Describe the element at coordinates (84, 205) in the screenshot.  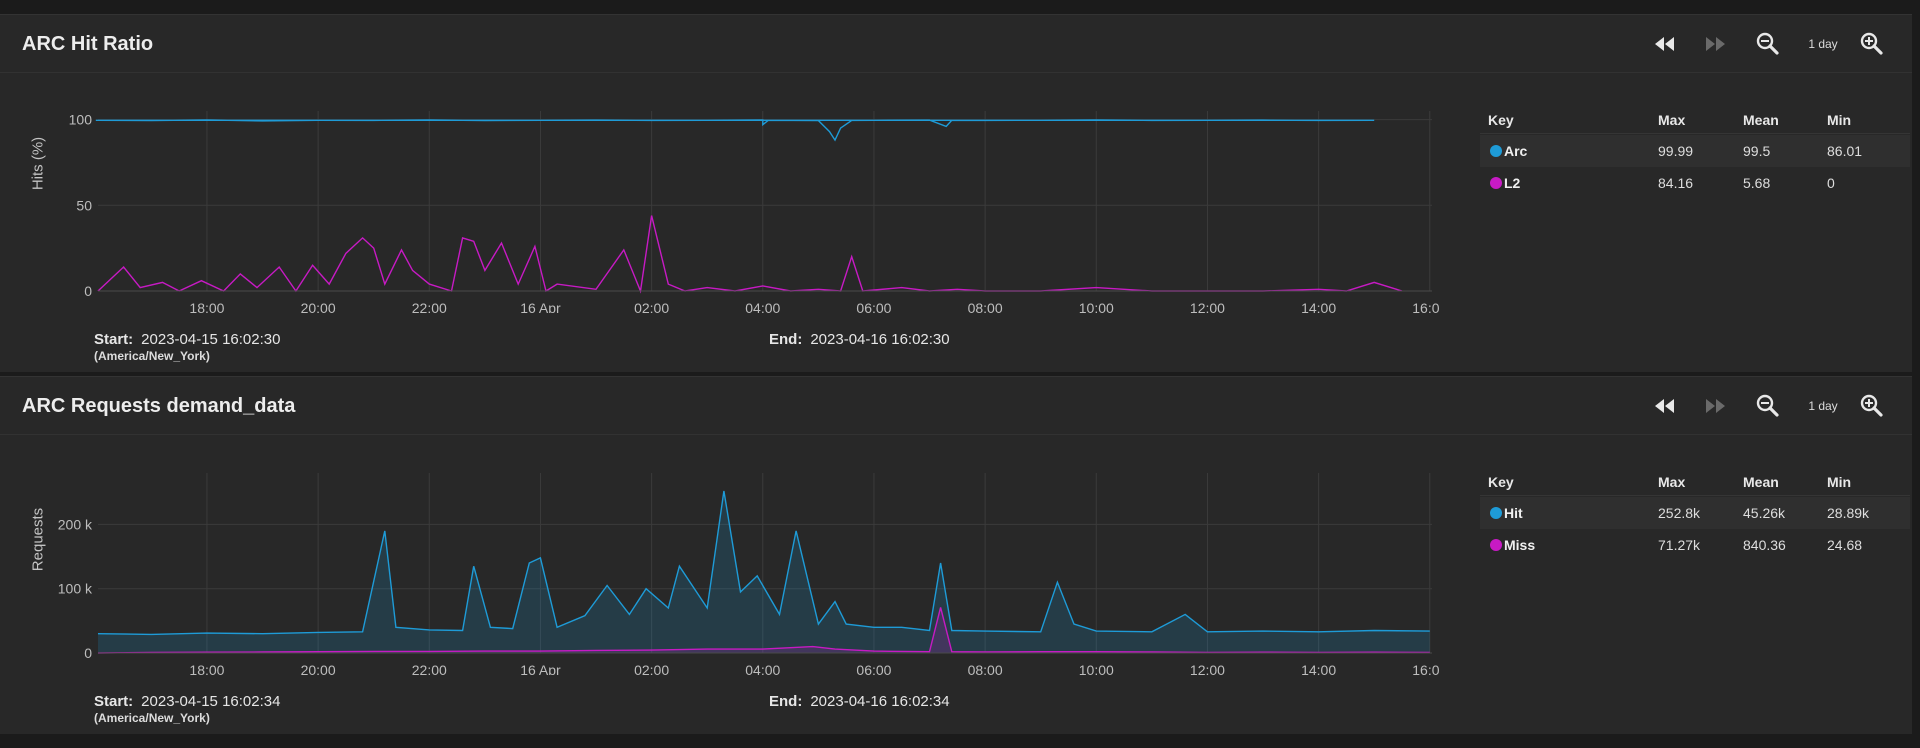
I see `y-tick-label: 50` at that location.